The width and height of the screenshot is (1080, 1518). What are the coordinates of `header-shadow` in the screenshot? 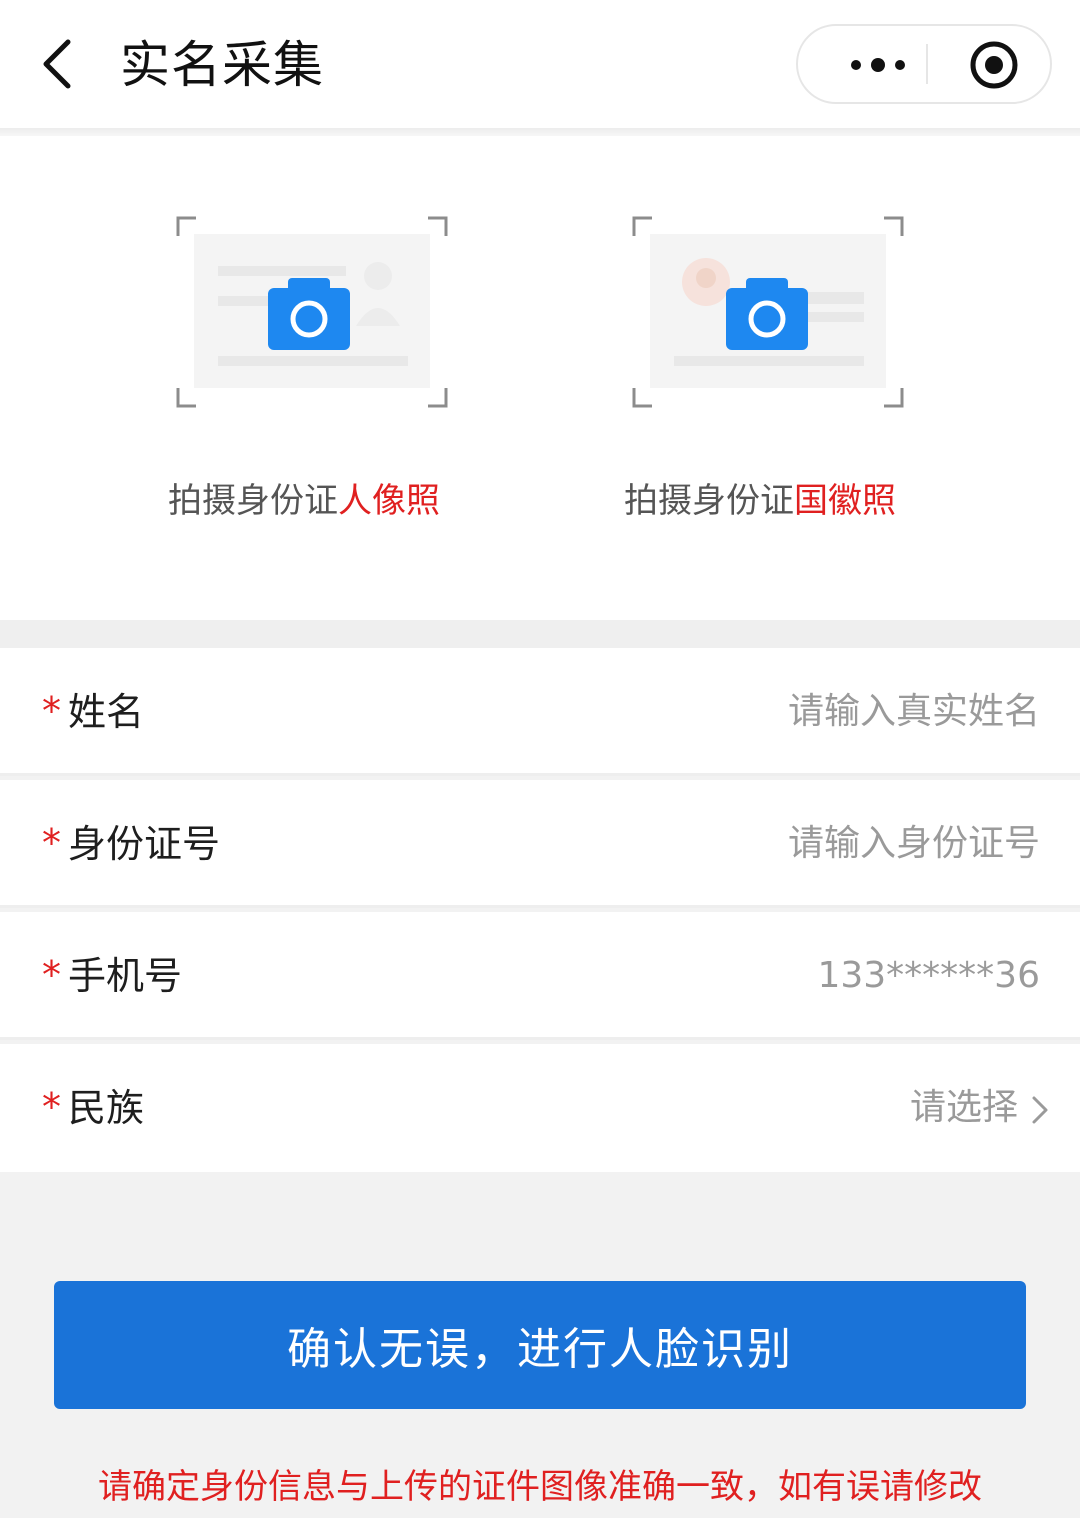 It's located at (540, 132).